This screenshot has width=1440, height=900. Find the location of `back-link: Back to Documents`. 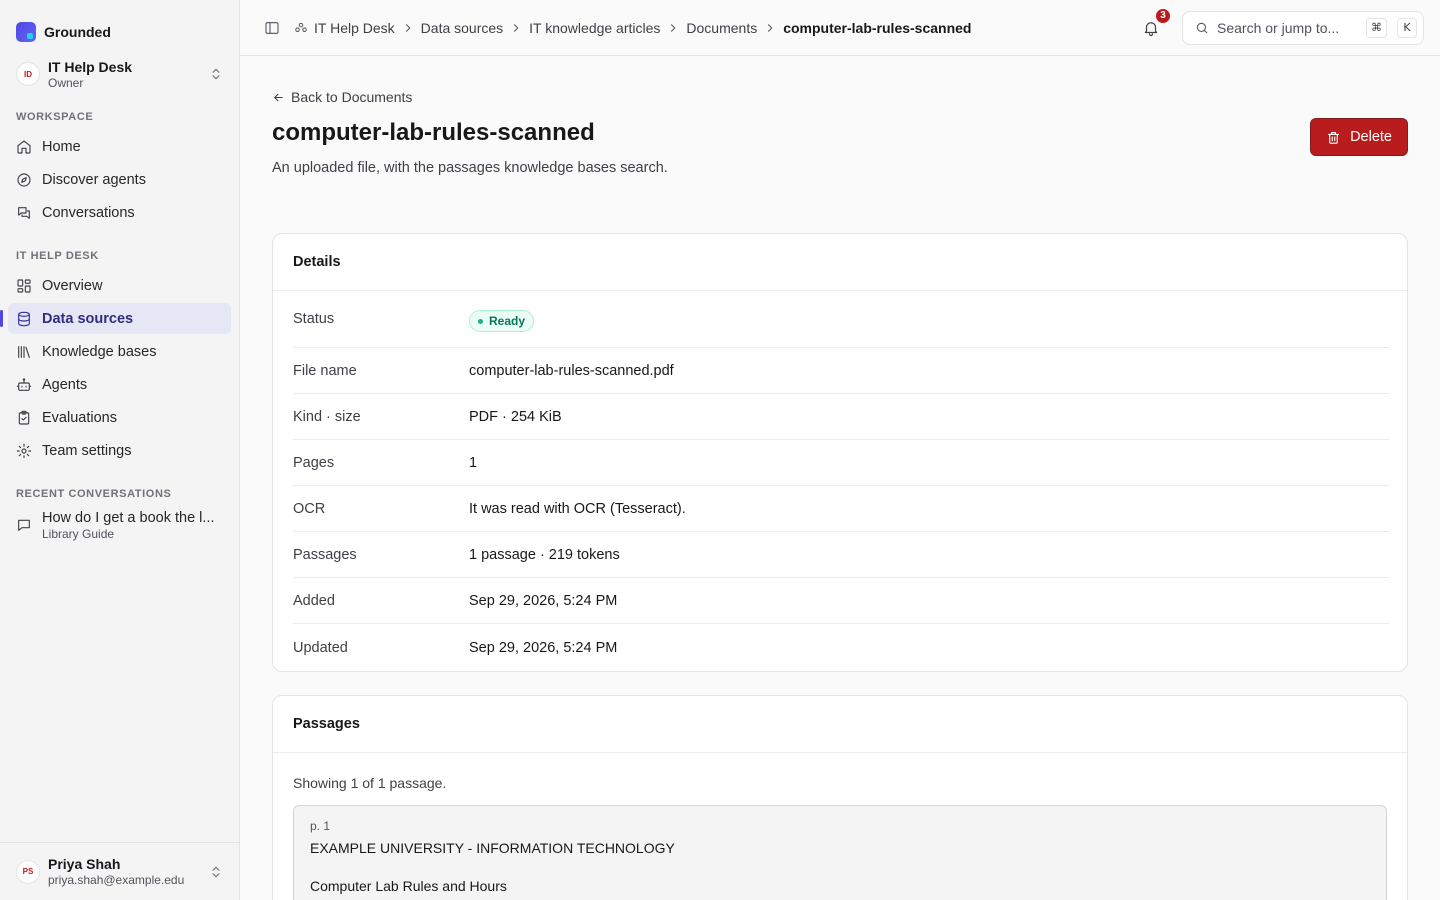

back-link: Back to Documents is located at coordinates (342, 97).